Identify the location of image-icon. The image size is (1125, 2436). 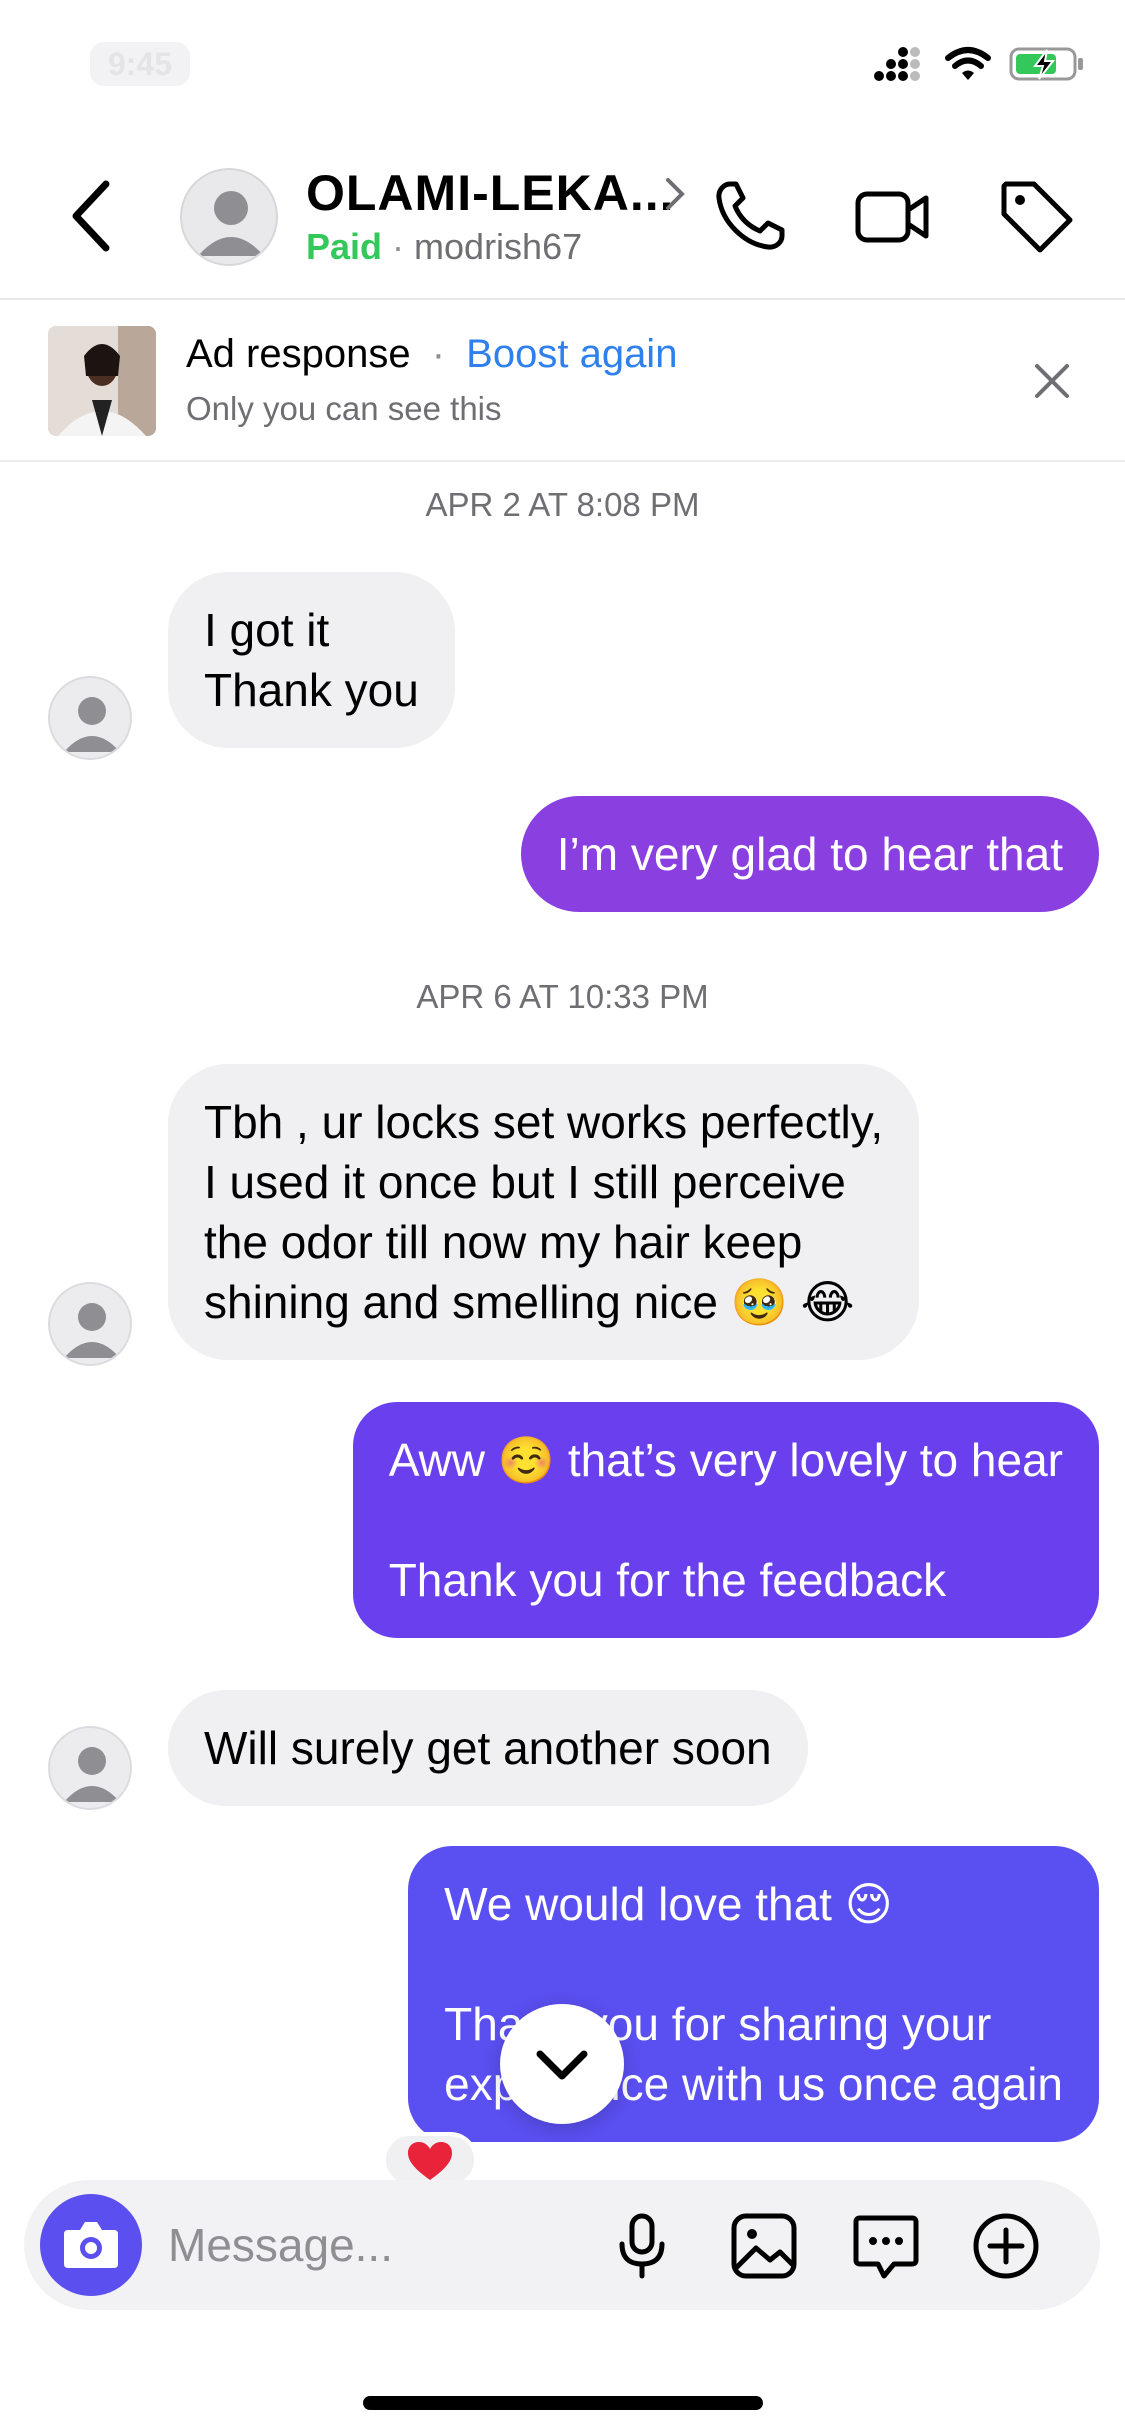
(764, 2246).